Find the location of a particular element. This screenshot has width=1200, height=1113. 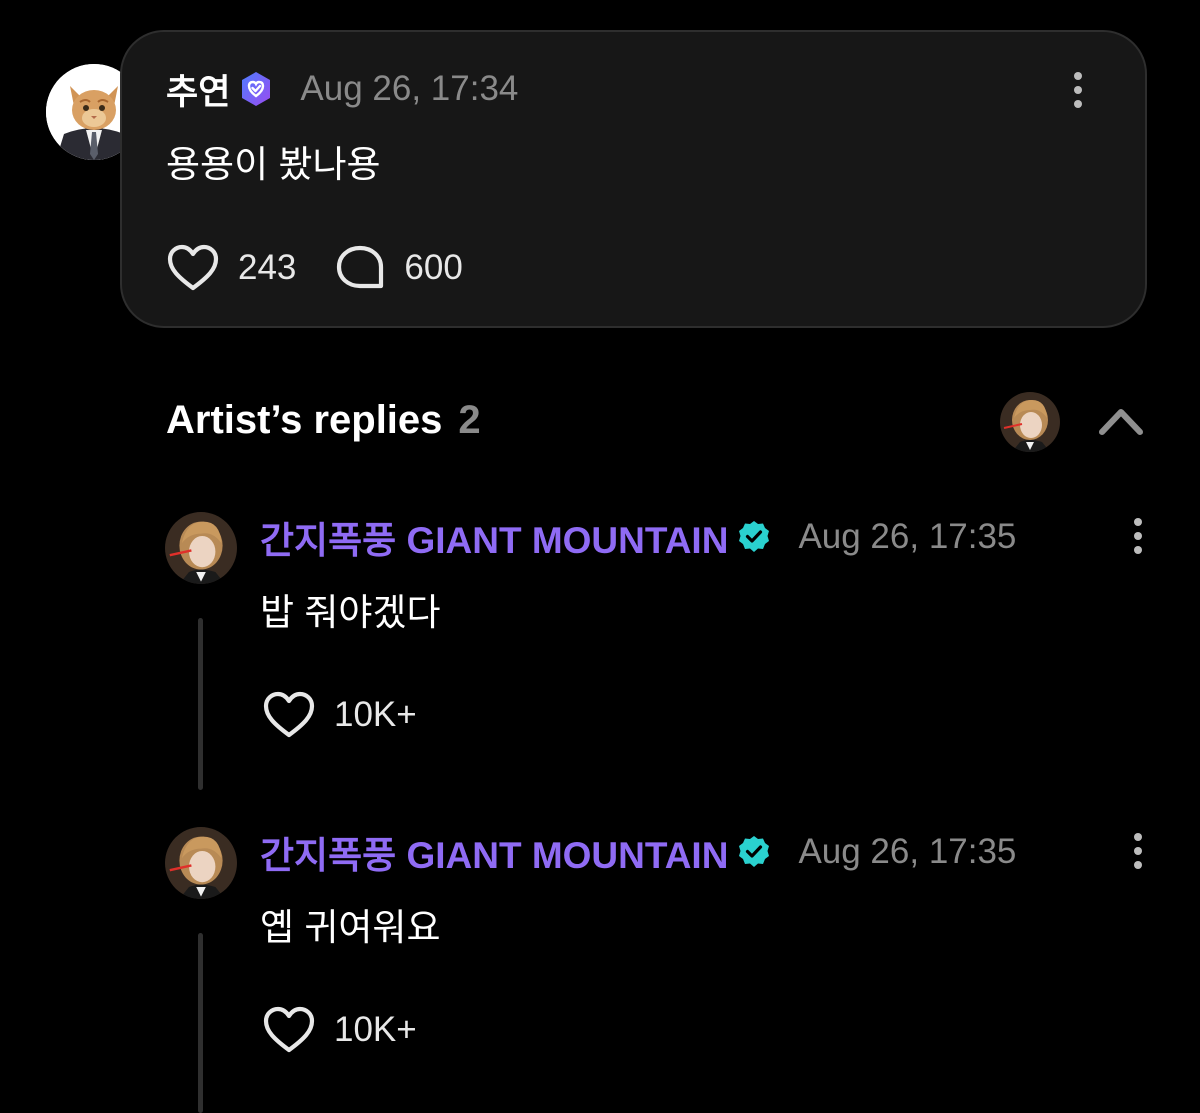

artist-avatar-small is located at coordinates (1030, 422).